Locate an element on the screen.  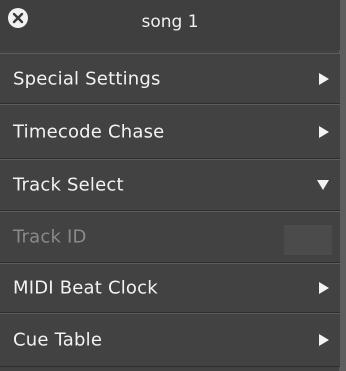
menu-item-track-select: Track Select is located at coordinates (170, 185).